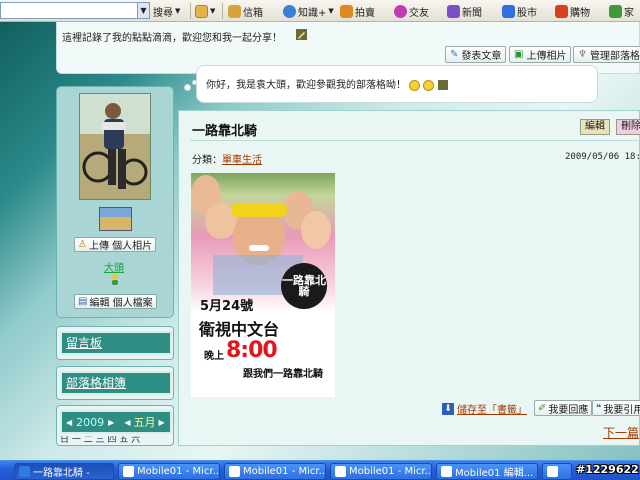 The height and width of the screenshot is (480, 640). Describe the element at coordinates (187, 87) in the screenshot. I see `bubble-tail` at that location.